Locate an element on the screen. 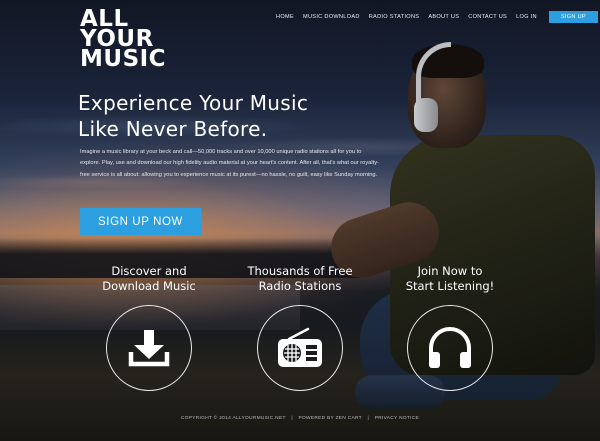 The width and height of the screenshot is (600, 441). radio-icon is located at coordinates (300, 347).